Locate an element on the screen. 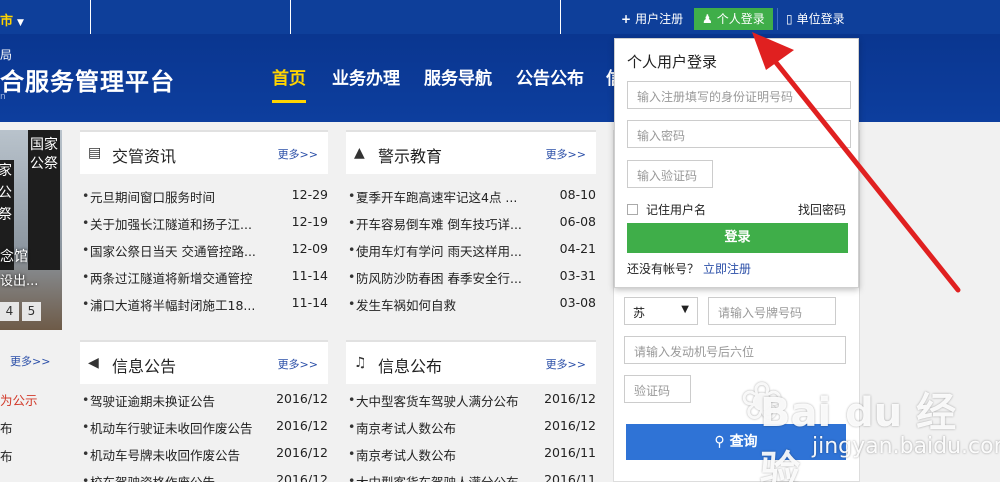  no-account-text: 还没有帐号？ is located at coordinates (663, 269).